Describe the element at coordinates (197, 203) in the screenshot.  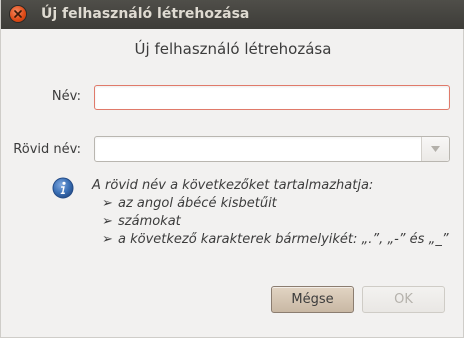
I see `list-item-text: az angol ábécé kisbetűit` at that location.